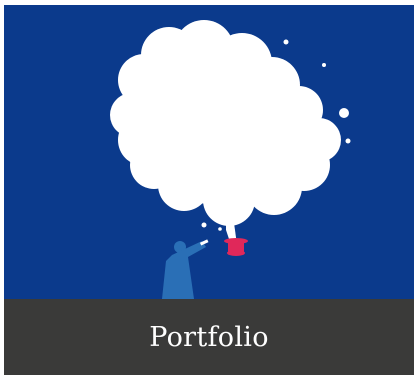 Image resolution: width=418 pixels, height=378 pixels. I want to click on card-title: Portfolio, so click(209, 337).